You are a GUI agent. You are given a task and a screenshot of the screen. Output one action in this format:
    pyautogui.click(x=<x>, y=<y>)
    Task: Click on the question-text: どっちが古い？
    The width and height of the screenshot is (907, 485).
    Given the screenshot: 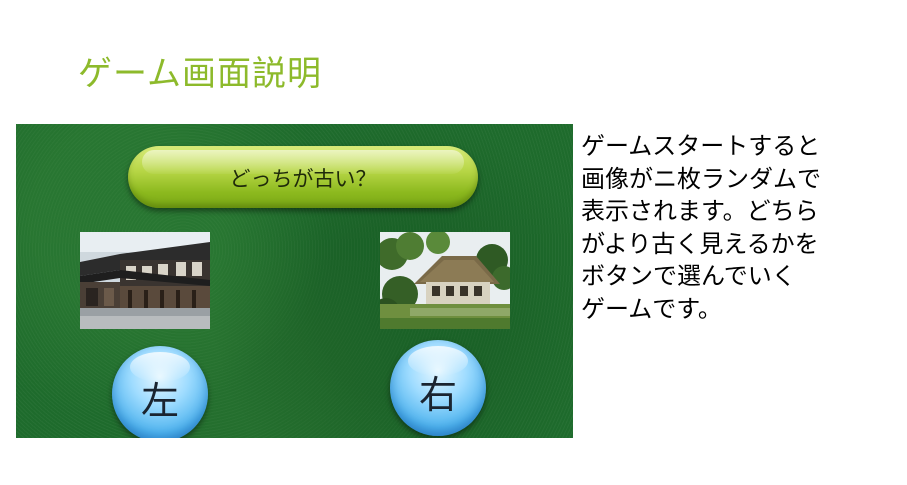 What is the action you would take?
    pyautogui.click(x=303, y=179)
    